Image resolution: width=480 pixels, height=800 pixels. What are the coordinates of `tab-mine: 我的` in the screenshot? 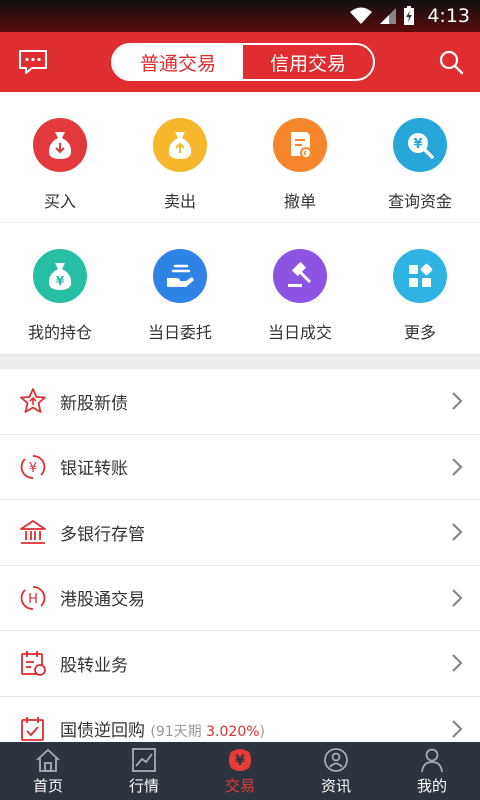 It's located at (432, 771).